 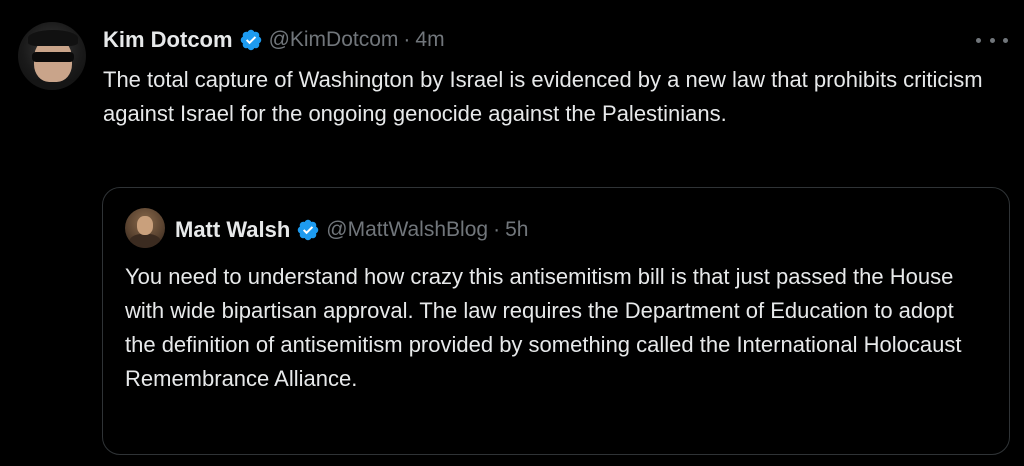 What do you see at coordinates (429, 40) in the screenshot?
I see `tweet-timestamp: 4m` at bounding box center [429, 40].